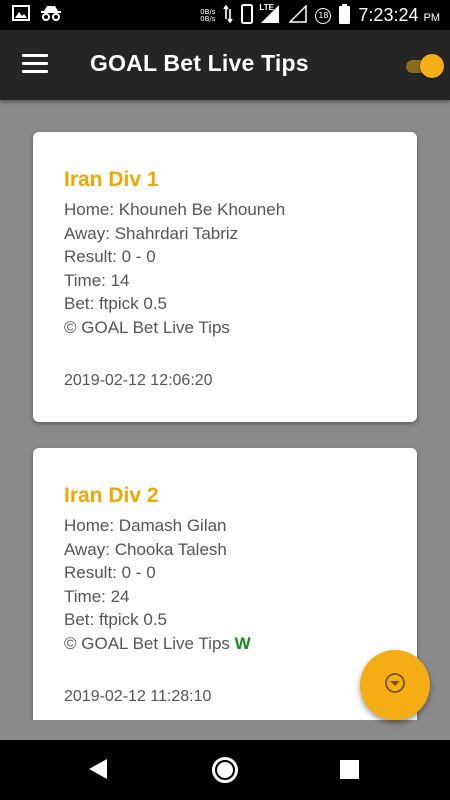 This screenshot has width=450, height=800. I want to click on card-title: Iran Div 1, so click(111, 179).